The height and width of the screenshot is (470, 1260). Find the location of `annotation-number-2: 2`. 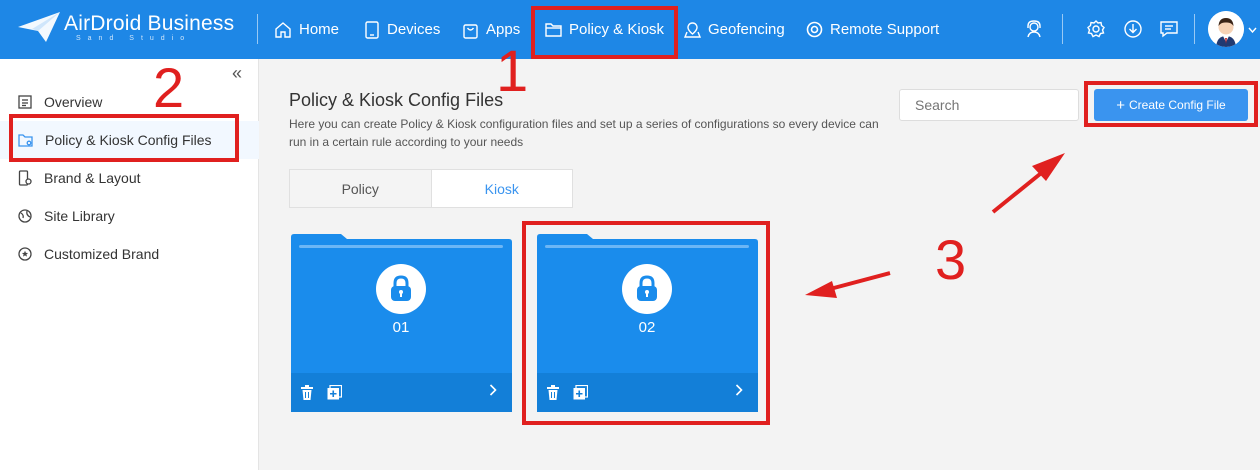

annotation-number-2: 2 is located at coordinates (169, 87).